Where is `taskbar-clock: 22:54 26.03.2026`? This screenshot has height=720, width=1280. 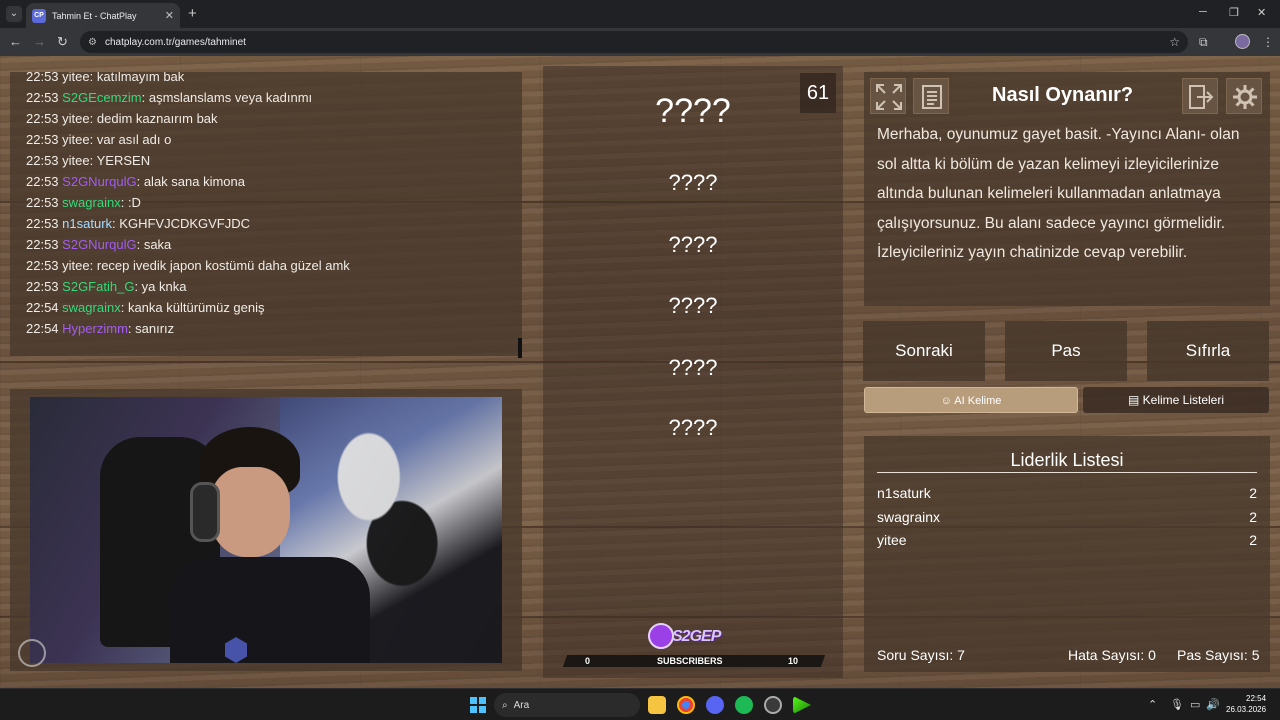 taskbar-clock: 22:54 26.03.2026 is located at coordinates (1246, 704).